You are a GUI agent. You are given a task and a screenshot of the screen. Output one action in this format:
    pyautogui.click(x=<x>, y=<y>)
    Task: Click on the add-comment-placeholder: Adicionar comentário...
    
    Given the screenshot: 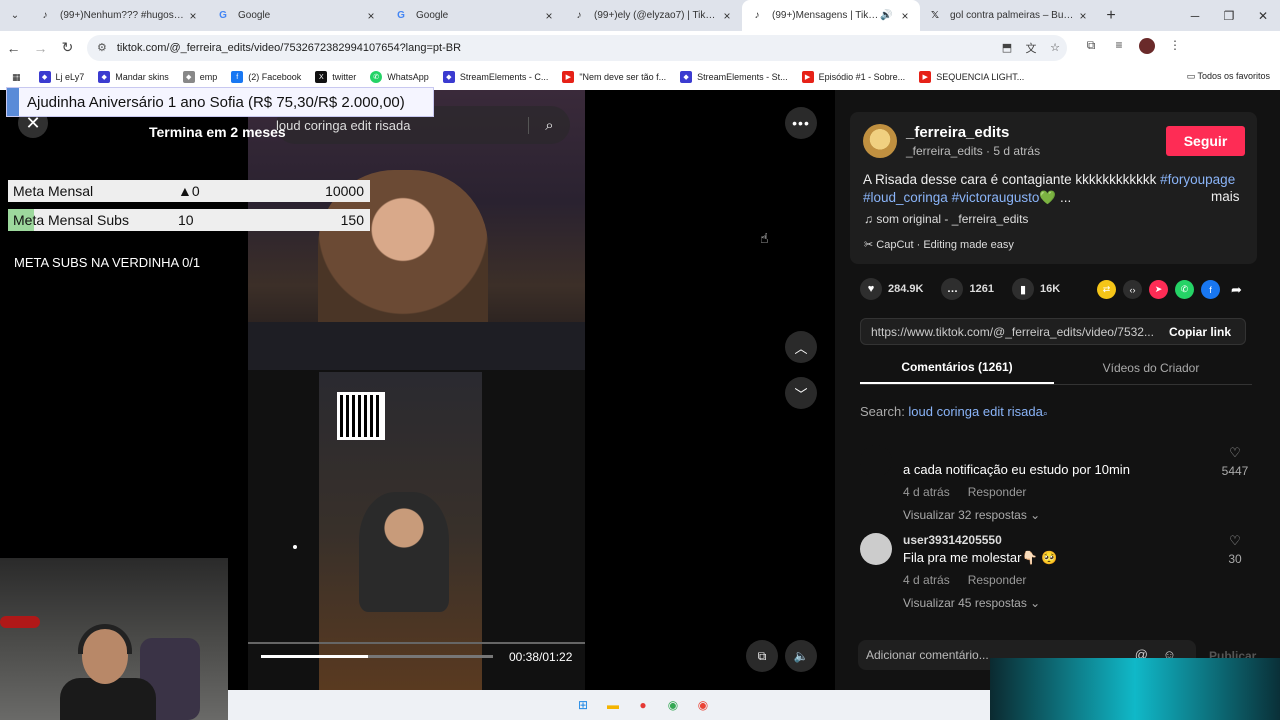 What is the action you would take?
    pyautogui.click(x=927, y=655)
    